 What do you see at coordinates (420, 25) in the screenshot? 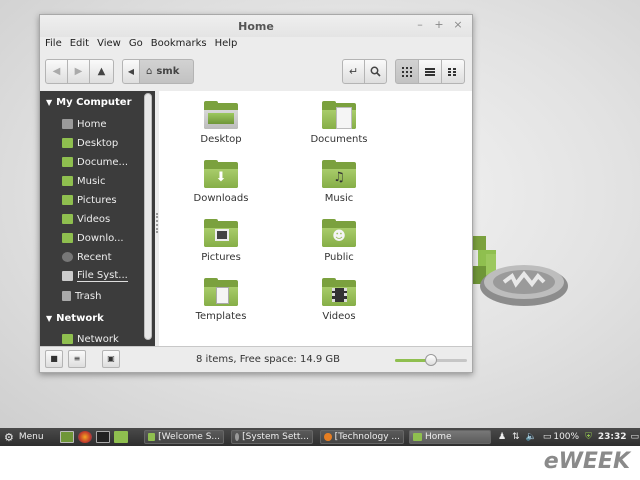
I see `minimize-button: –` at bounding box center [420, 25].